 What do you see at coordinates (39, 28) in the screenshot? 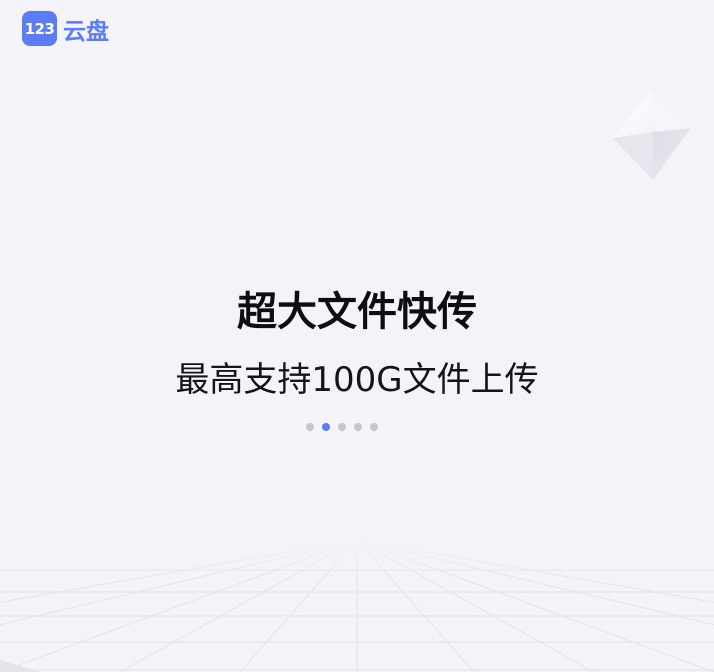
I see `logo-badge-icon: 123` at bounding box center [39, 28].